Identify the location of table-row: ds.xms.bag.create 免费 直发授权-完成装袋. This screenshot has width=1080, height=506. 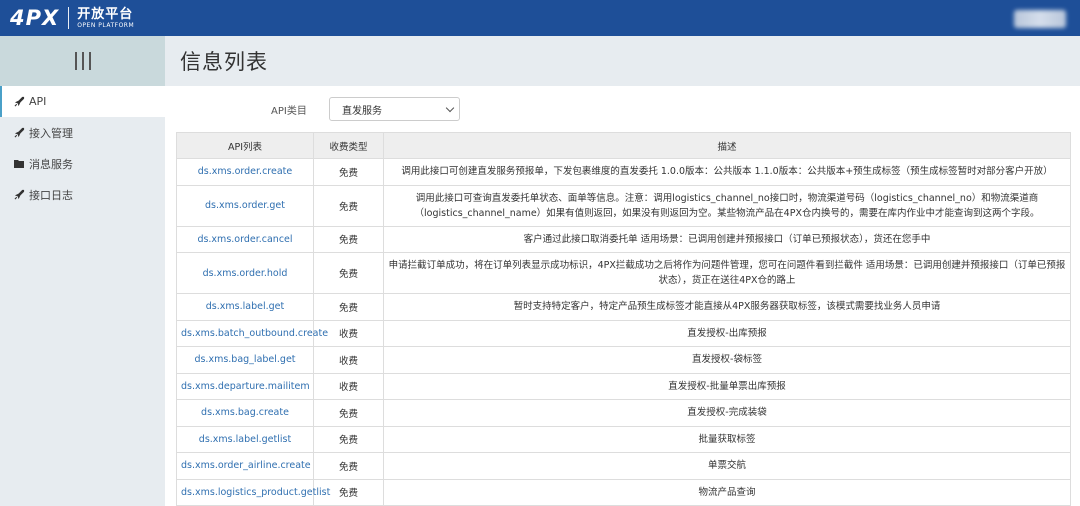
(623, 413).